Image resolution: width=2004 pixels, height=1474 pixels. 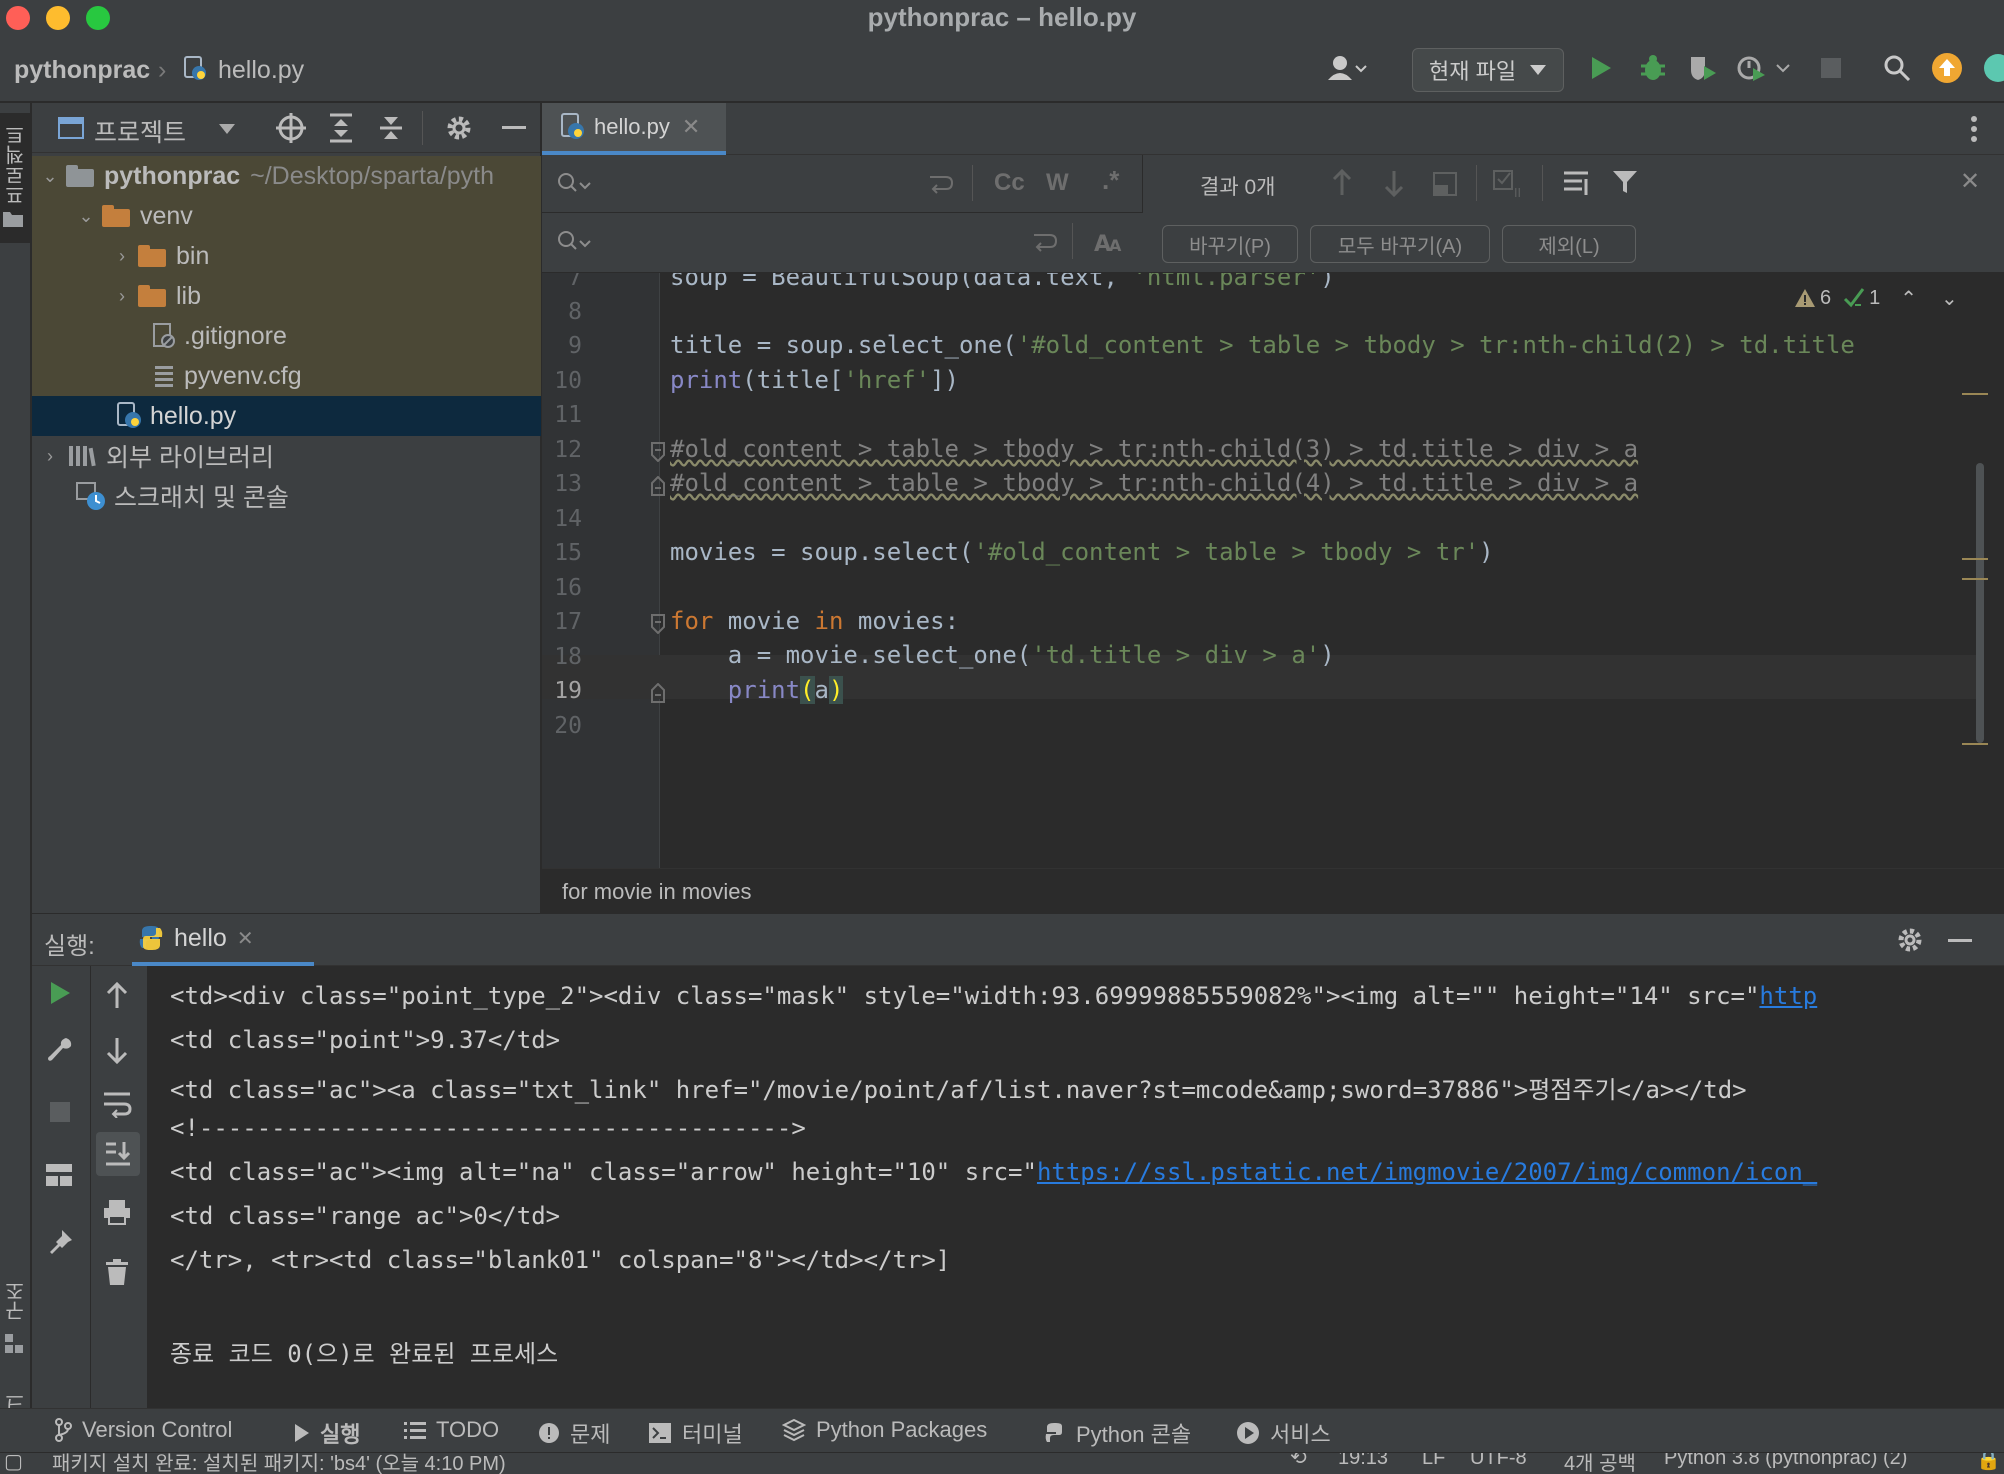 I want to click on tree-item-gitignore: .gitignore, so click(x=286, y=336).